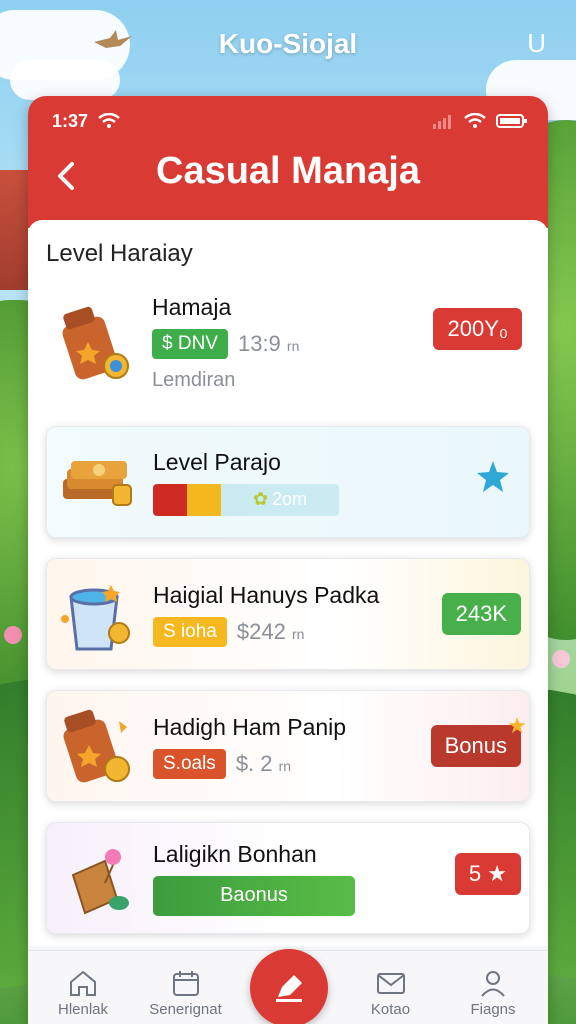 This screenshot has height=1024, width=576. Describe the element at coordinates (95, 618) in the screenshot. I see `bucket-icon` at that location.